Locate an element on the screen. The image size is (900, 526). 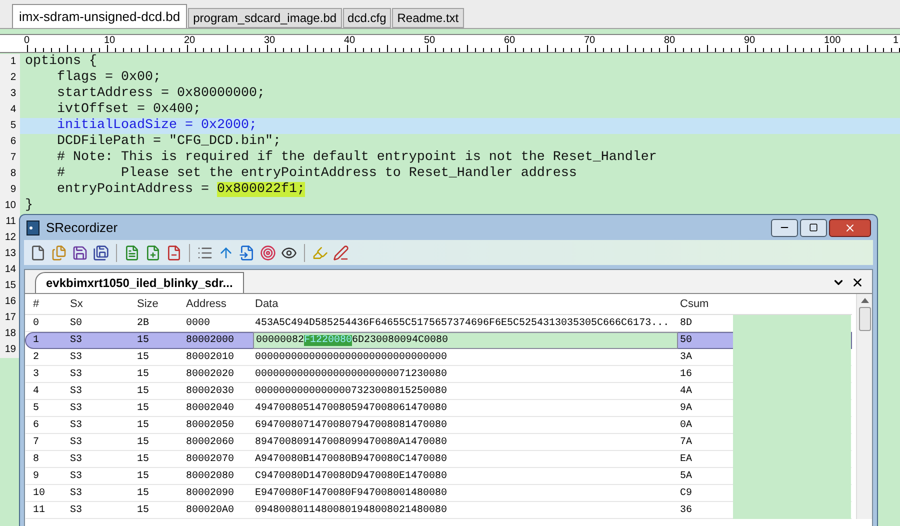
table-row: 7 S3 15 80002060 894700809147008099470080A1470080 7A is located at coordinates (438, 442).